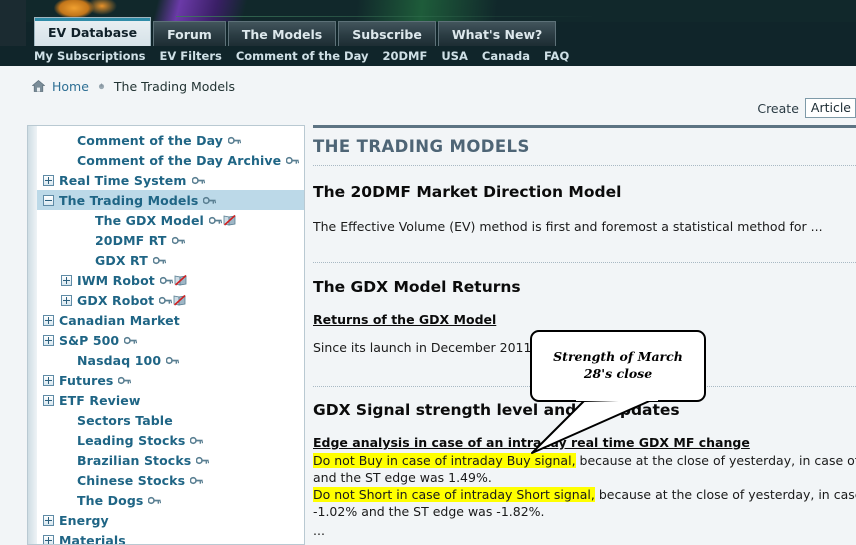 This screenshot has width=856, height=545. What do you see at coordinates (129, 200) in the screenshot?
I see `sidebar-item-label: The Trading Models` at bounding box center [129, 200].